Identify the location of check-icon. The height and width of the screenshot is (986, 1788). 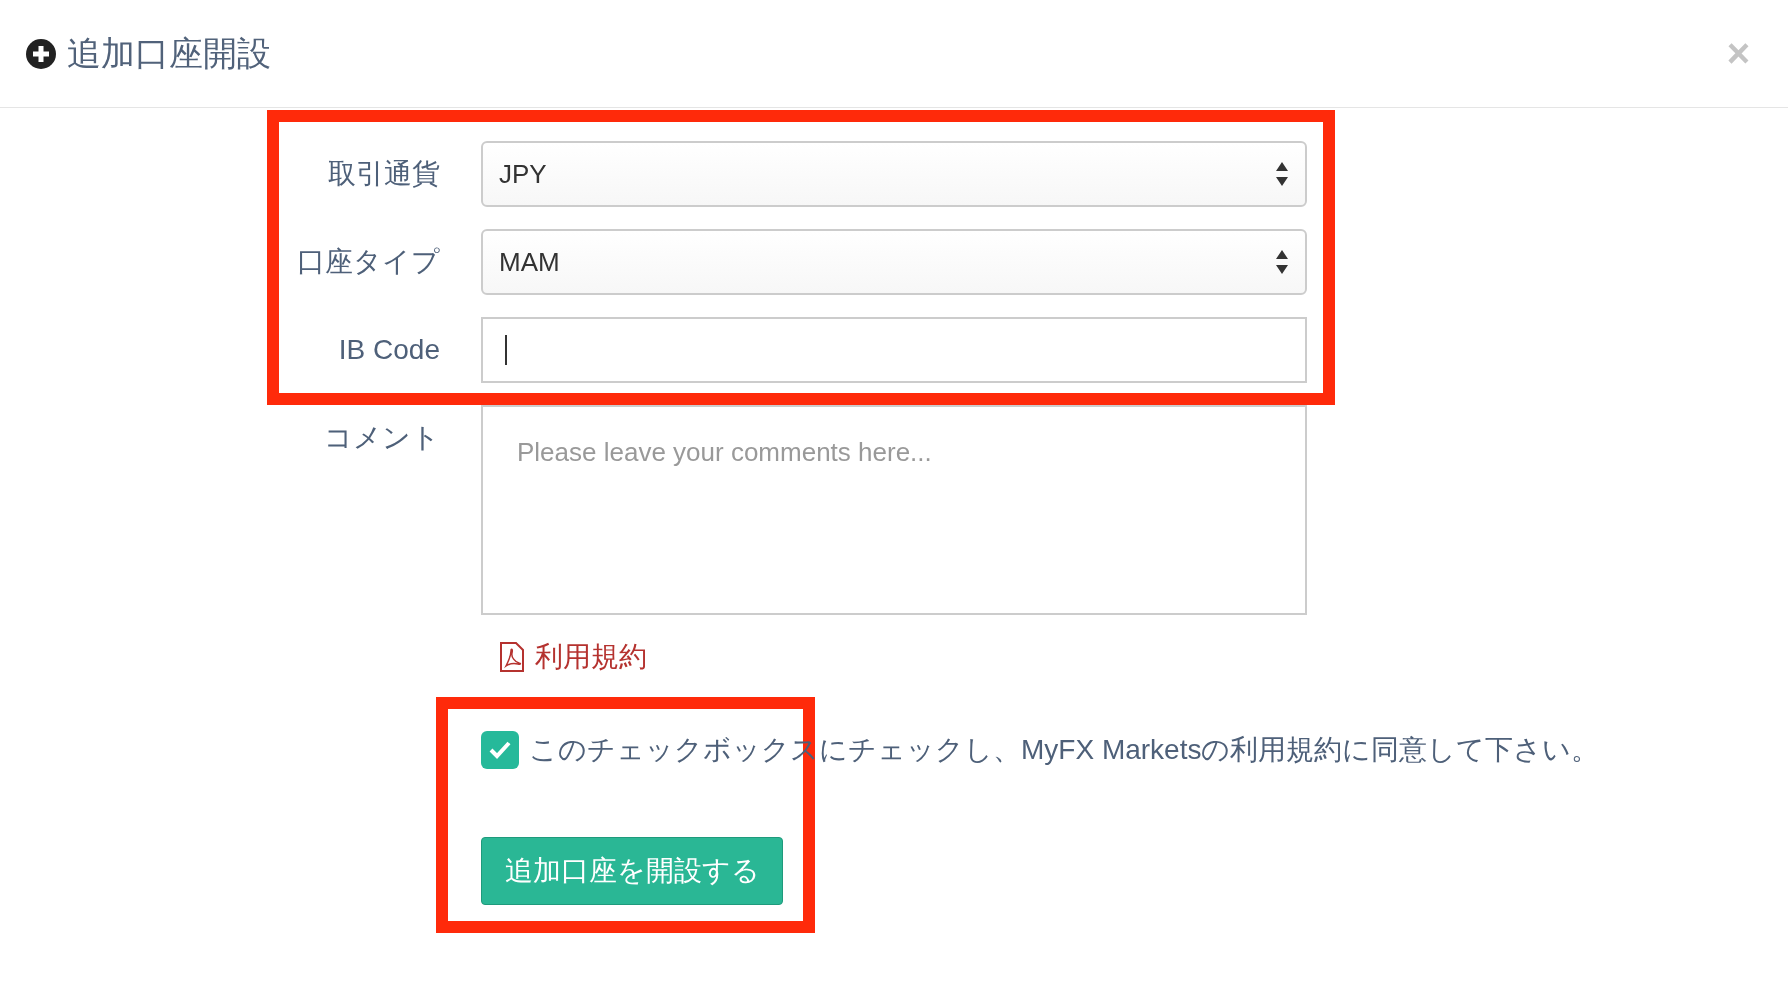
(500, 750).